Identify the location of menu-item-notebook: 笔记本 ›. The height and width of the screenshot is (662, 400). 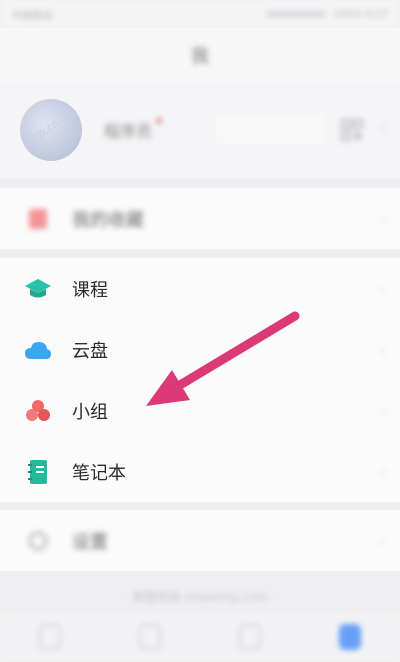
(200, 471).